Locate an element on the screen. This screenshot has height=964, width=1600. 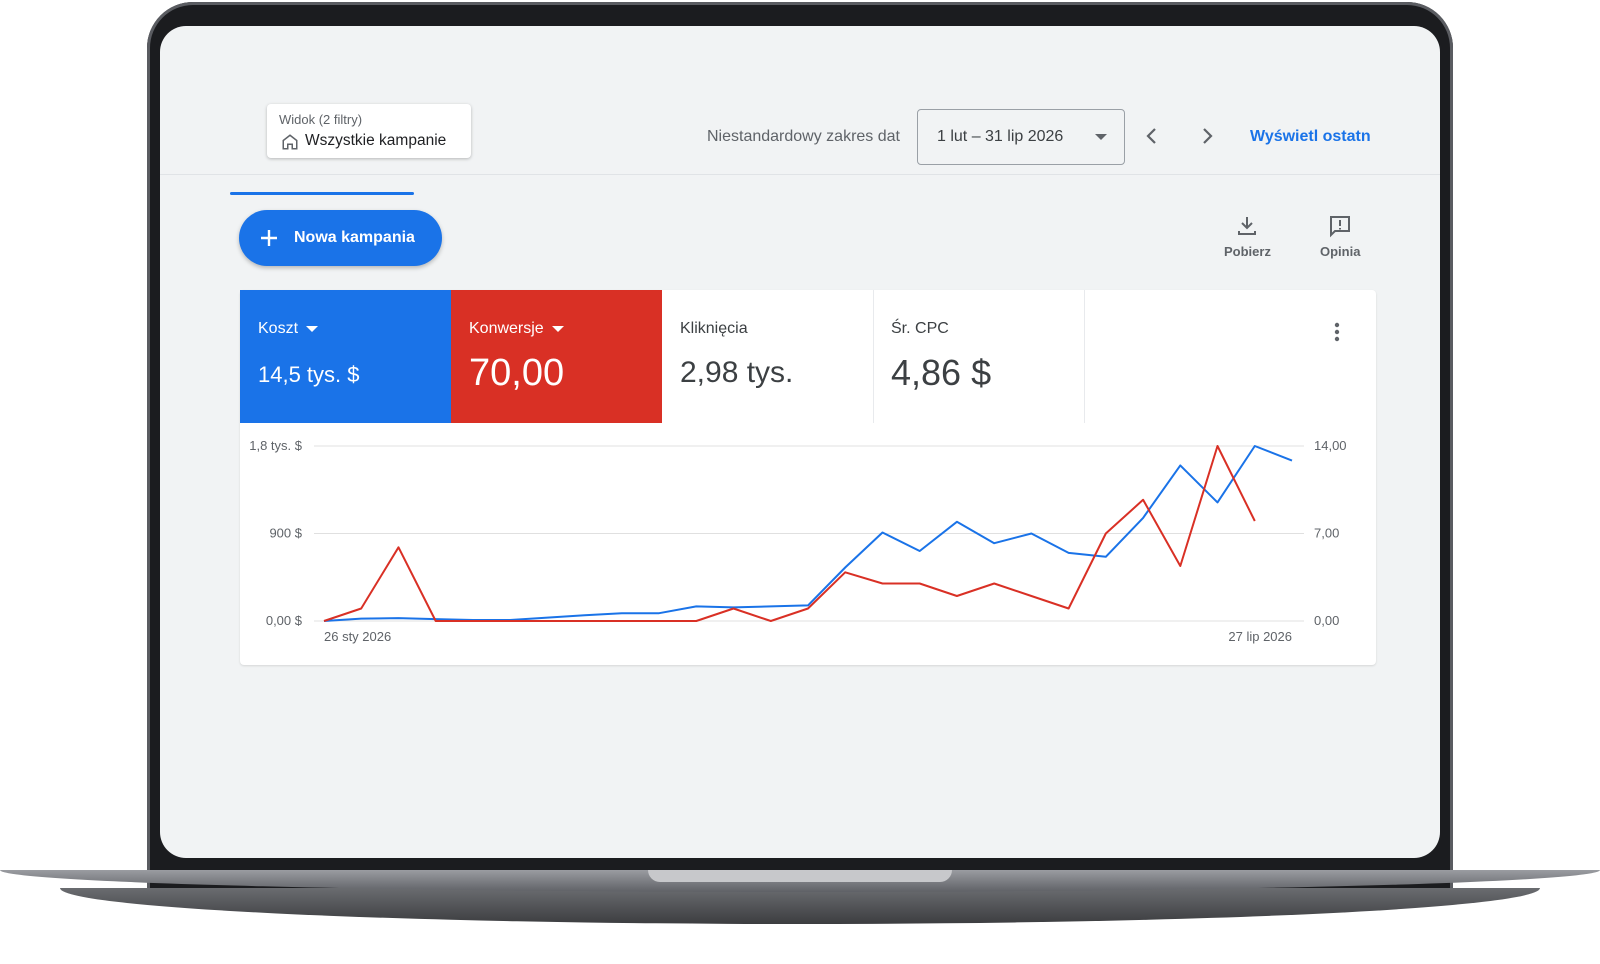
metric-conversions: Konwersje 70,00 is located at coordinates (556, 356).